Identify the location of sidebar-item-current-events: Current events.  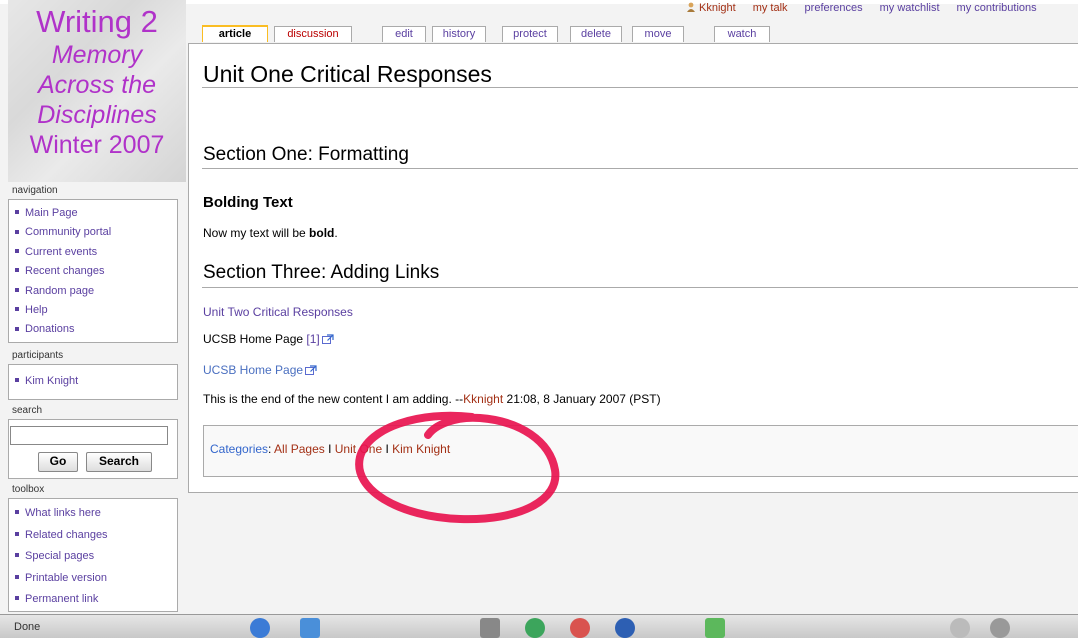
(95, 252).